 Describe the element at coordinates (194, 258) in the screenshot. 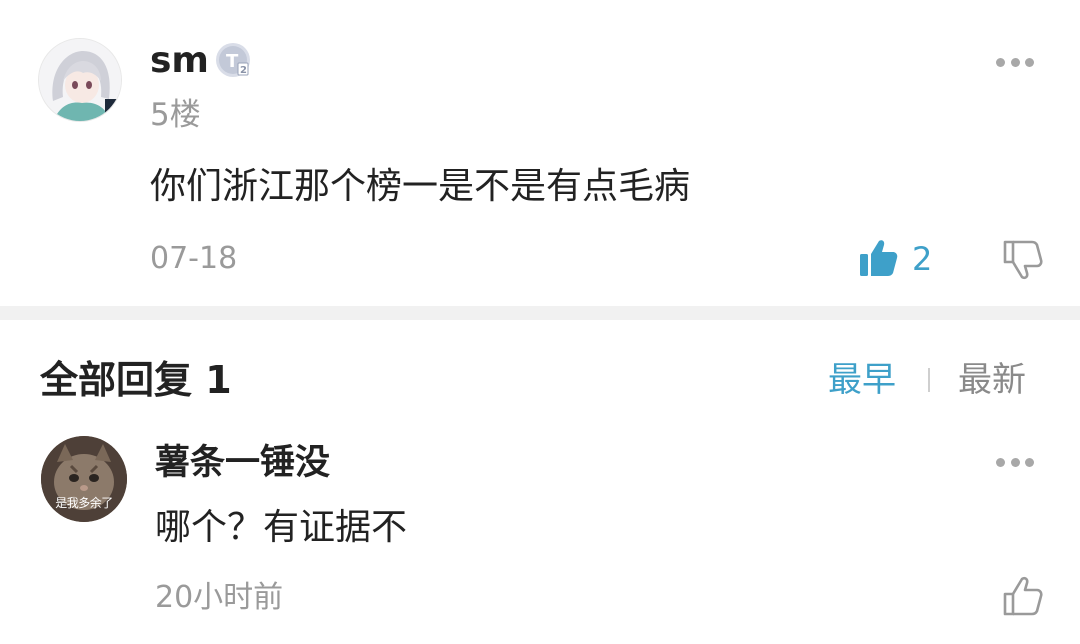

I see `post-date: 07-18` at that location.